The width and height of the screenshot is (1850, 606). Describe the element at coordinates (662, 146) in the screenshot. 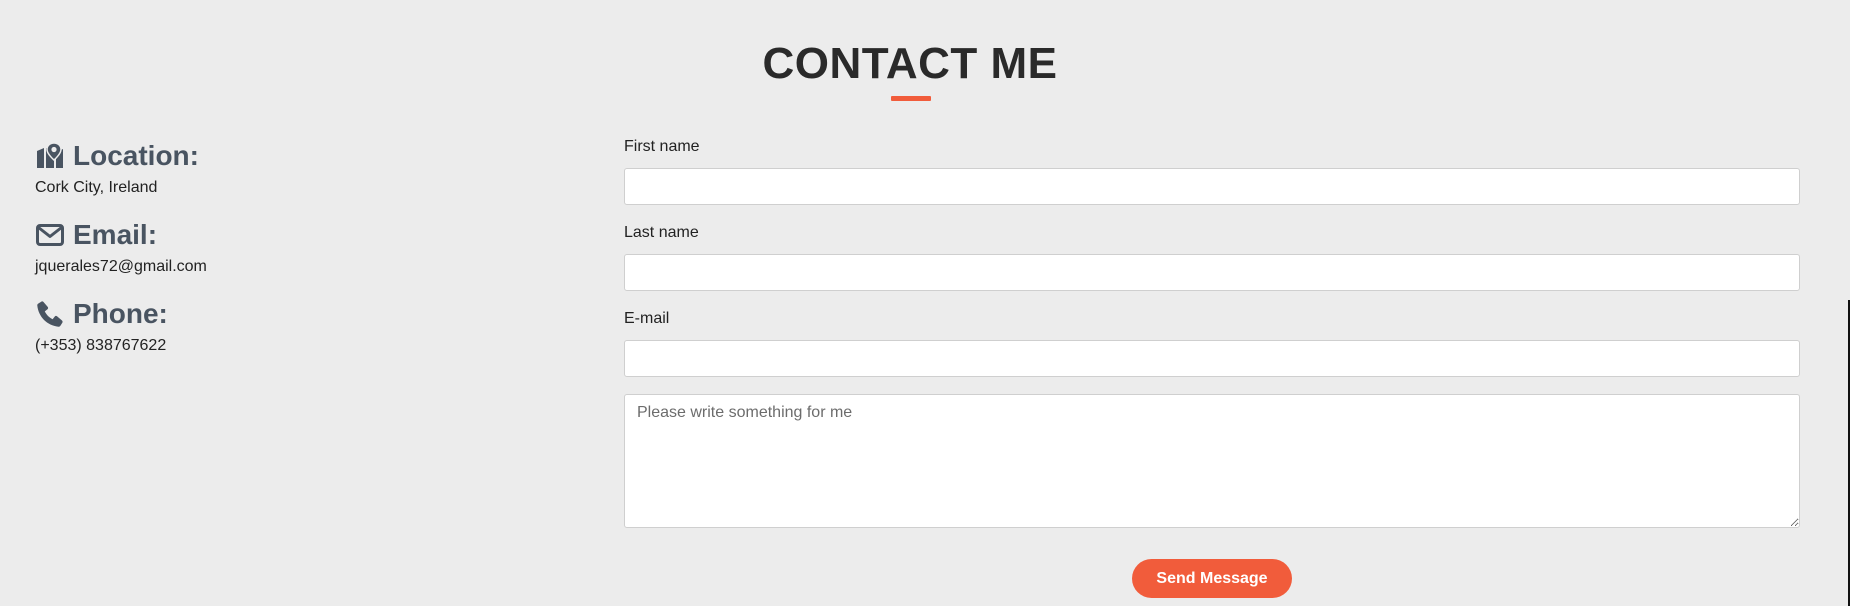

I see `first-name-label: First name` at that location.